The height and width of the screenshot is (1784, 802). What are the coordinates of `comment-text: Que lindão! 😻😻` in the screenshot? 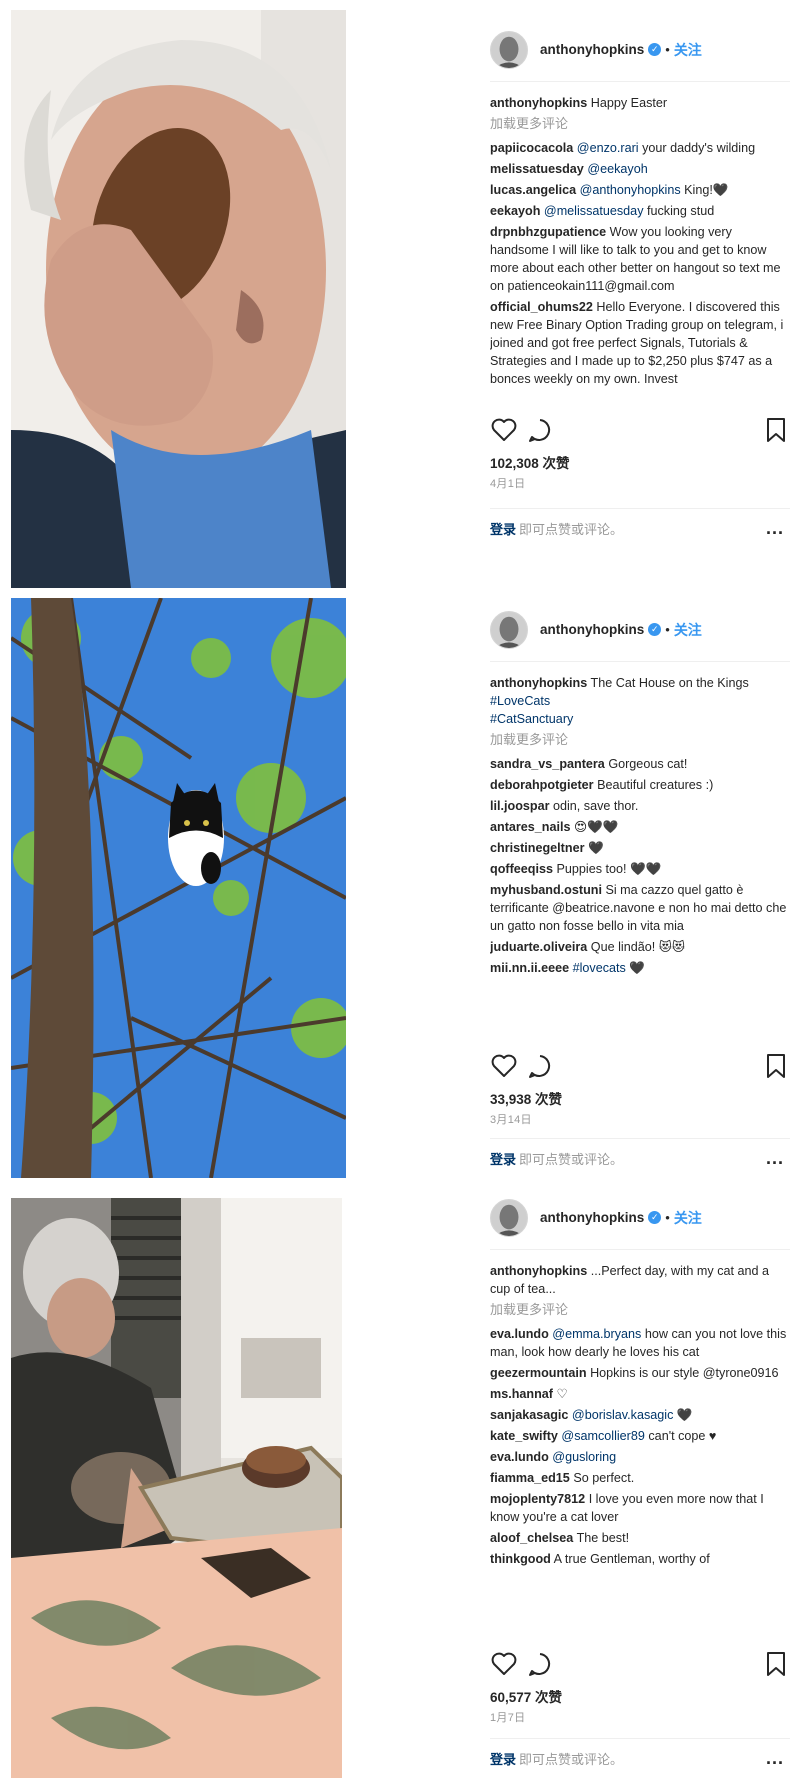 It's located at (637, 947).